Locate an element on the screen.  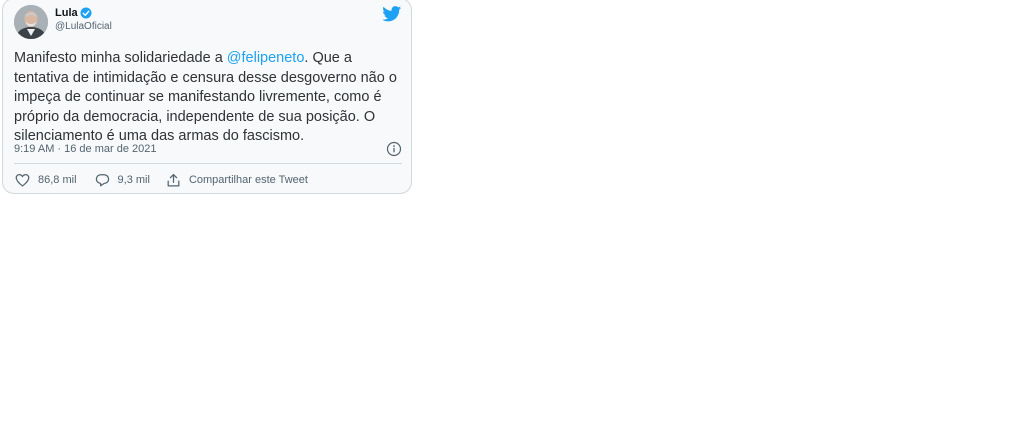
share-button: Compartilhar este Tweet is located at coordinates (237, 180).